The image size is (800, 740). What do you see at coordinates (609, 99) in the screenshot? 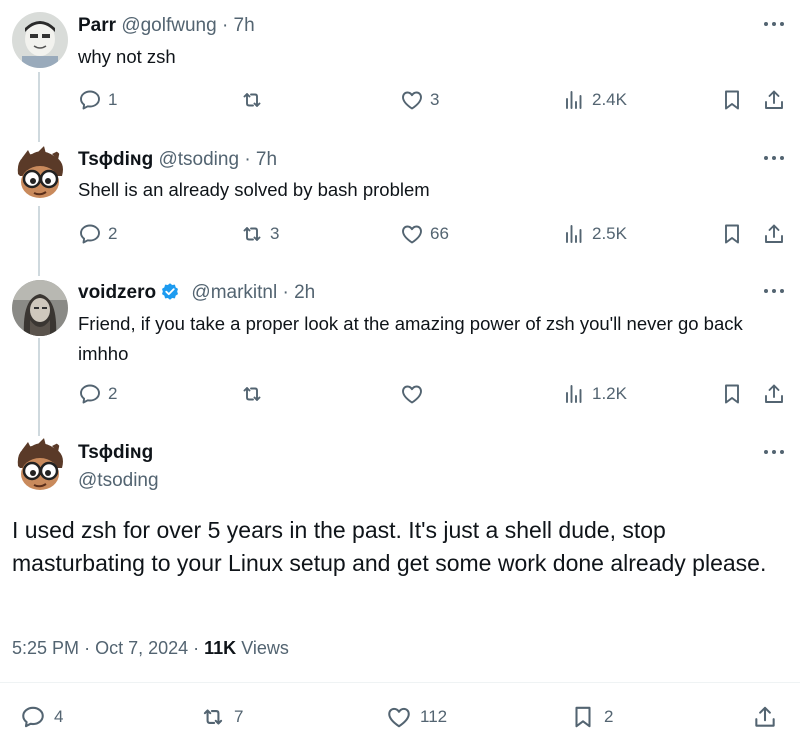
I see `views-count: 2.4K` at bounding box center [609, 99].